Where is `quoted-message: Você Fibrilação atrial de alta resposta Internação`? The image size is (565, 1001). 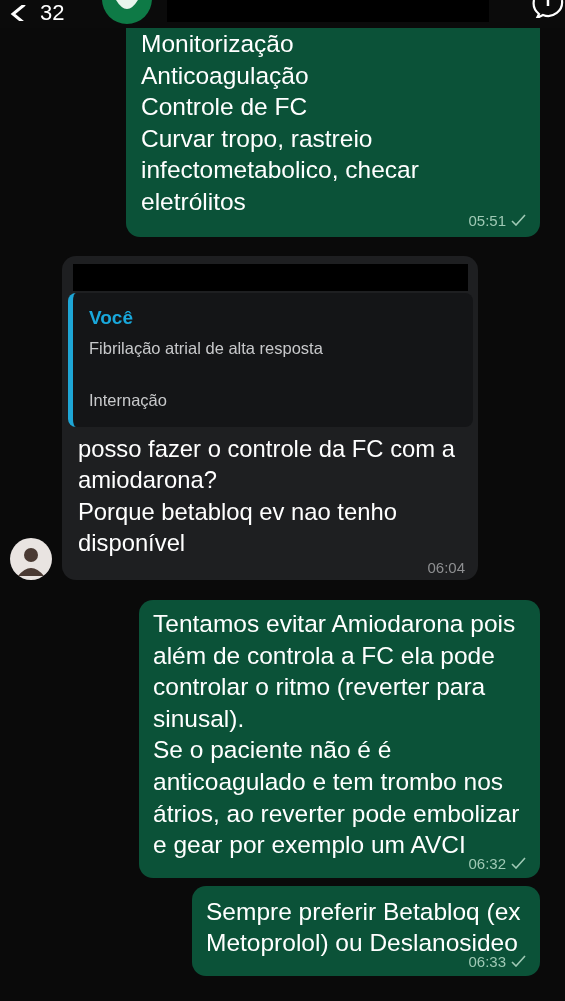 quoted-message: Você Fibrilação atrial de alta resposta Internação is located at coordinates (270, 359).